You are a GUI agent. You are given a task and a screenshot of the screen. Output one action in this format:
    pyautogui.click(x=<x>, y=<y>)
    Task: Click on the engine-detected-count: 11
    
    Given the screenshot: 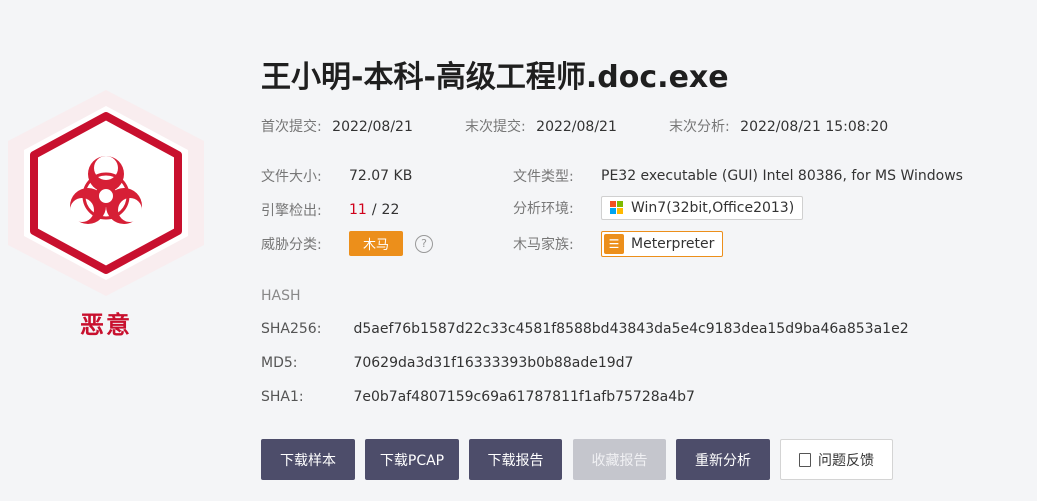 What is the action you would take?
    pyautogui.click(x=358, y=210)
    